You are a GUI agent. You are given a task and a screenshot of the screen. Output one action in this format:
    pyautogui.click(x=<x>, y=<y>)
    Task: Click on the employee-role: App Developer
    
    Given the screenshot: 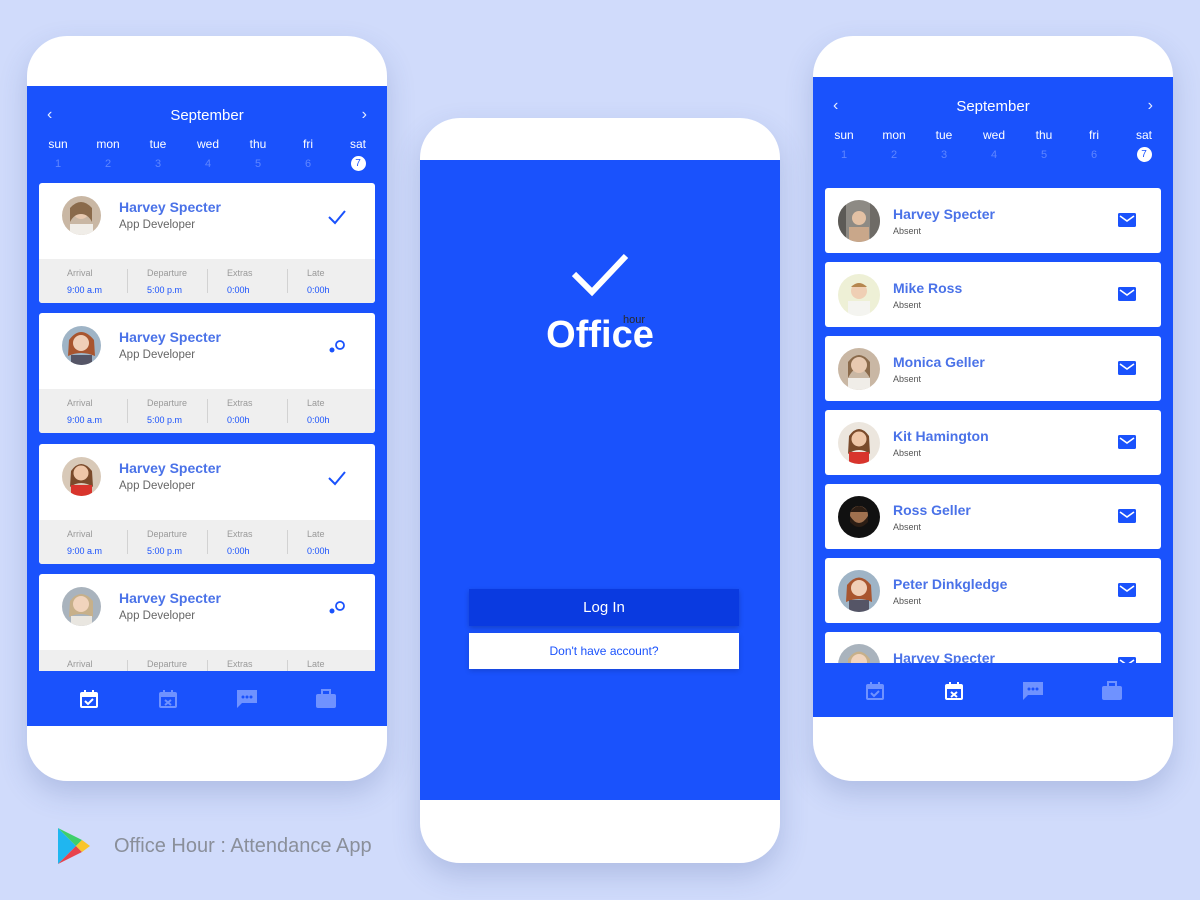 What is the action you would take?
    pyautogui.click(x=157, y=225)
    